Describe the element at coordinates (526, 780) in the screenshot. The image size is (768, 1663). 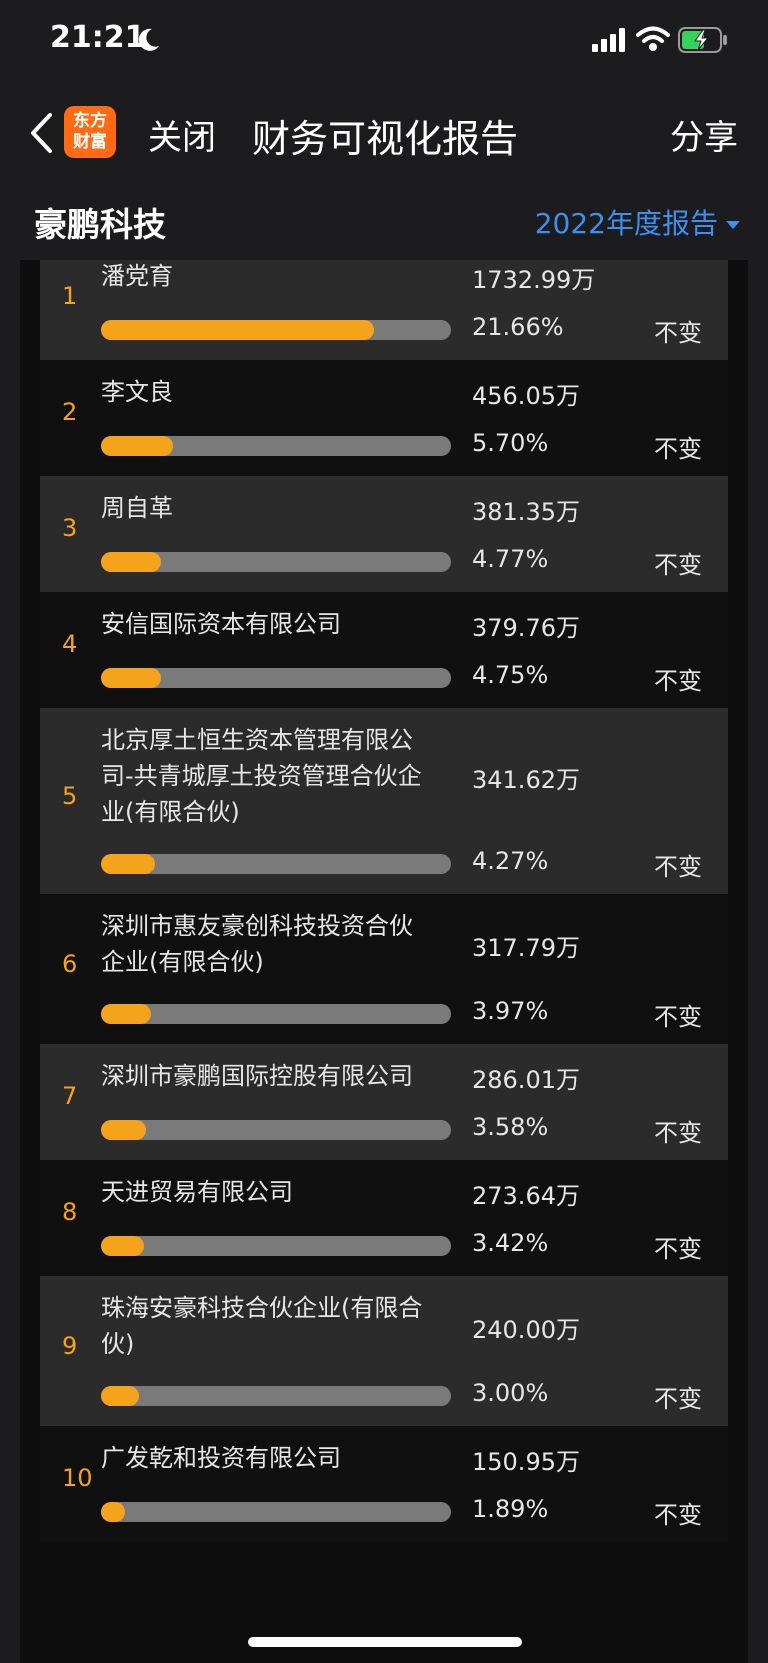
I see `holder-shares: 341.62万` at that location.